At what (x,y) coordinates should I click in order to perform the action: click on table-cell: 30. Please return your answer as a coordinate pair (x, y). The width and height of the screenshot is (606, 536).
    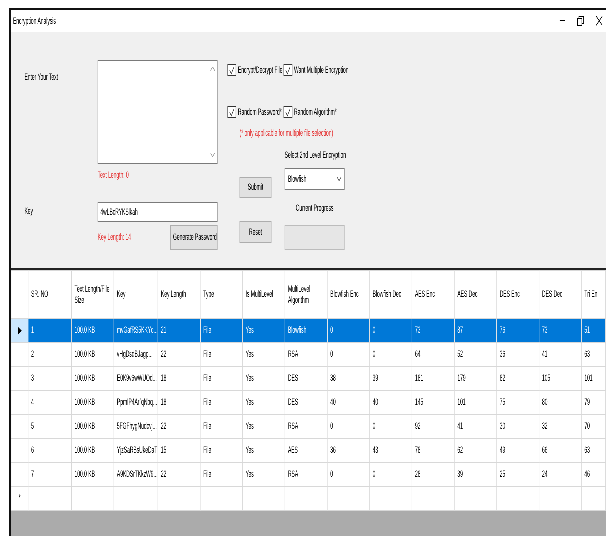
    Looking at the image, I should click on (518, 426).